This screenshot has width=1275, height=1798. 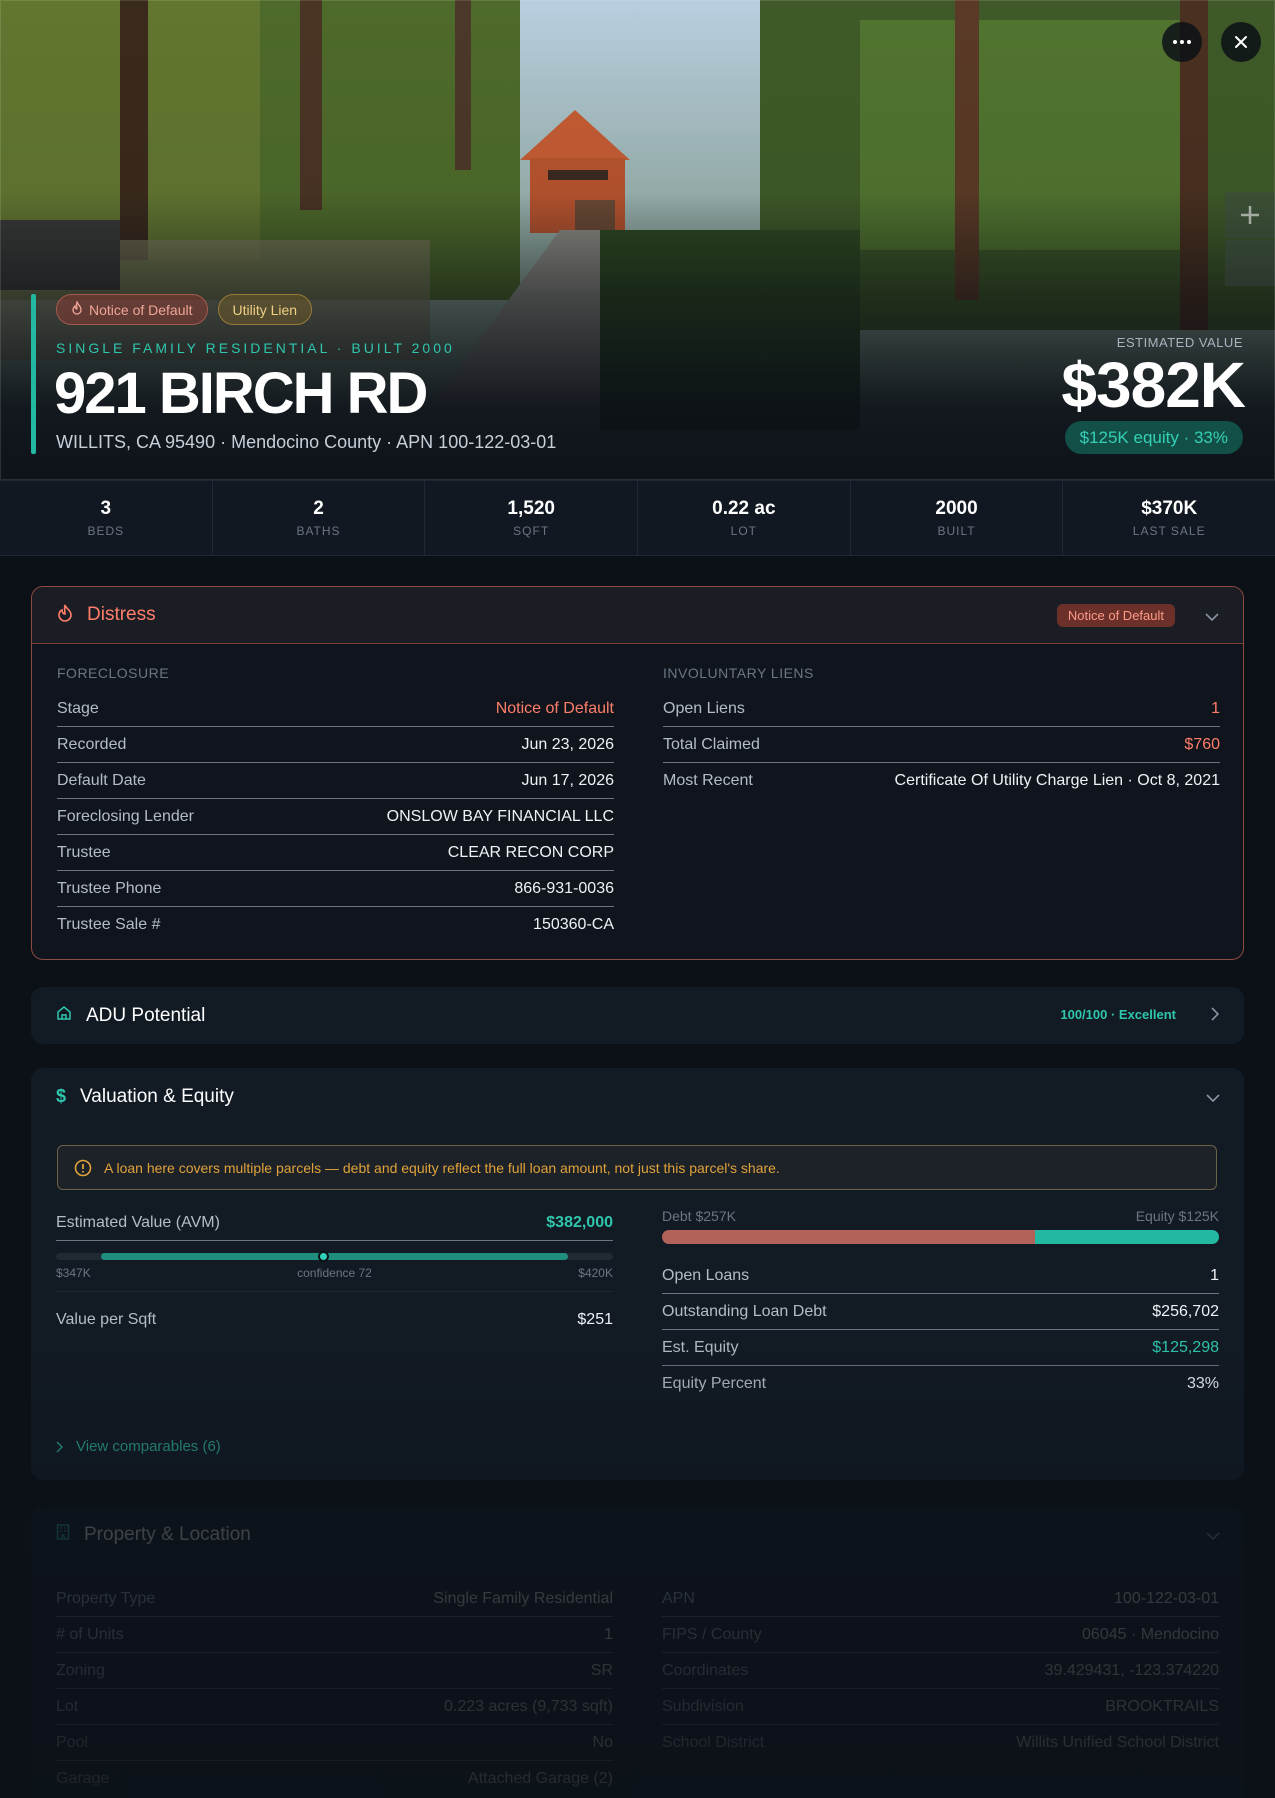 What do you see at coordinates (1177, 1216) in the screenshot?
I see `equity-label: Equity $125K` at bounding box center [1177, 1216].